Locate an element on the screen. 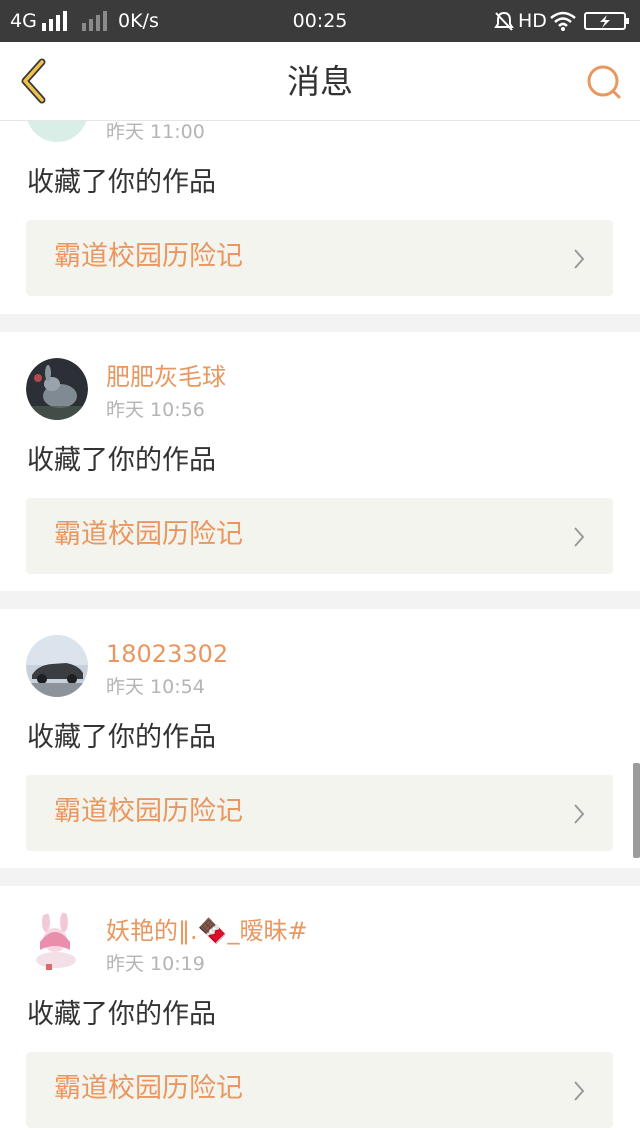  search-icon is located at coordinates (604, 82).